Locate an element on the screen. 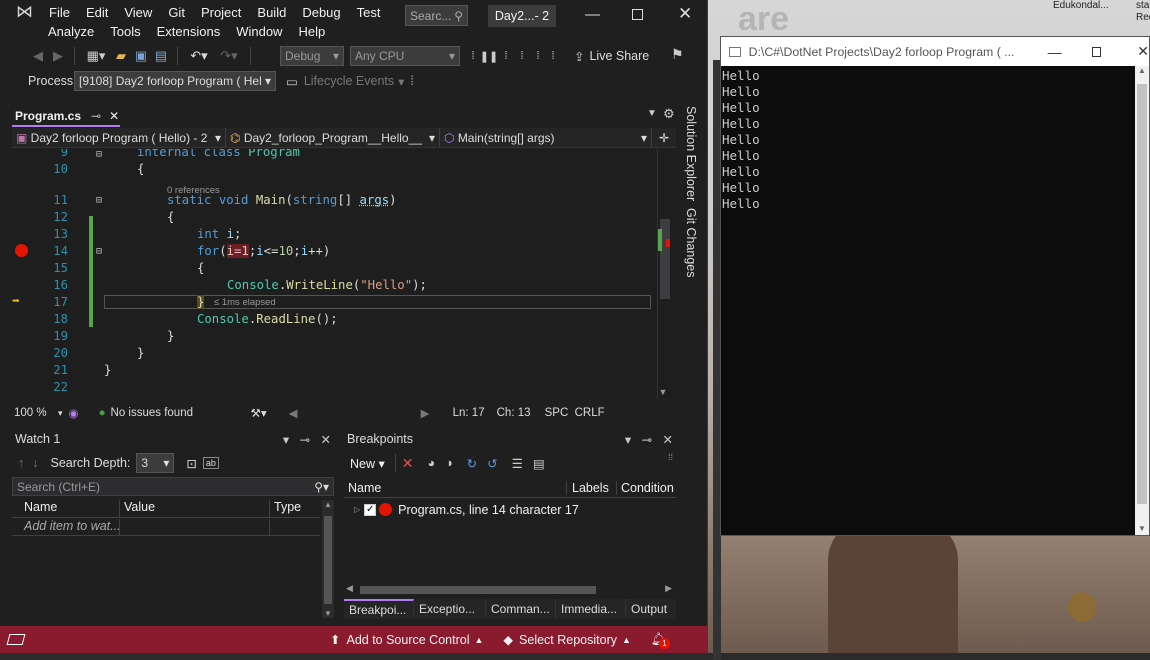 The width and height of the screenshot is (1150, 660). horizontal-scroll-right-icon: ▶ is located at coordinates (437, 413).